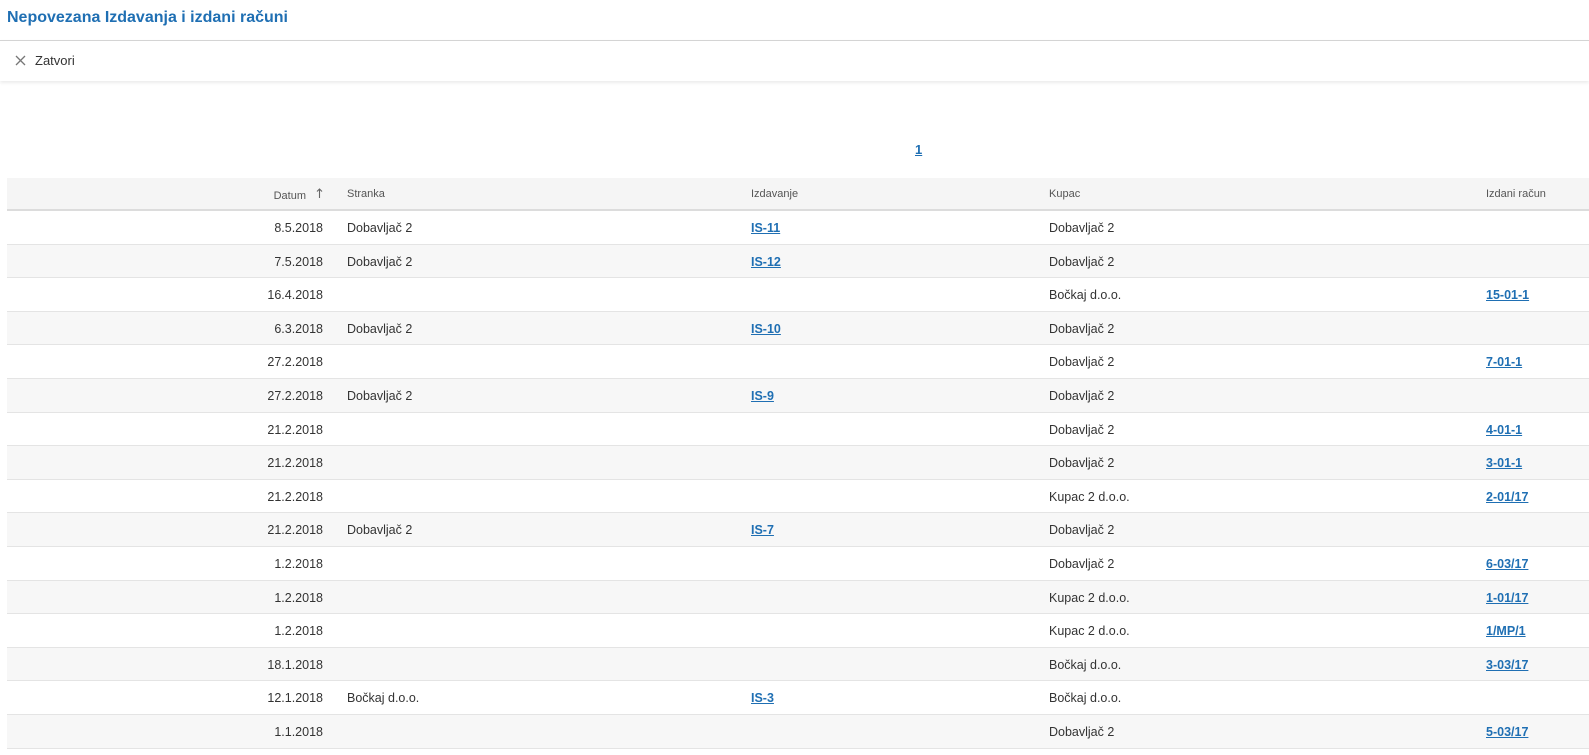  I want to click on pager-page-1: 1, so click(918, 149).